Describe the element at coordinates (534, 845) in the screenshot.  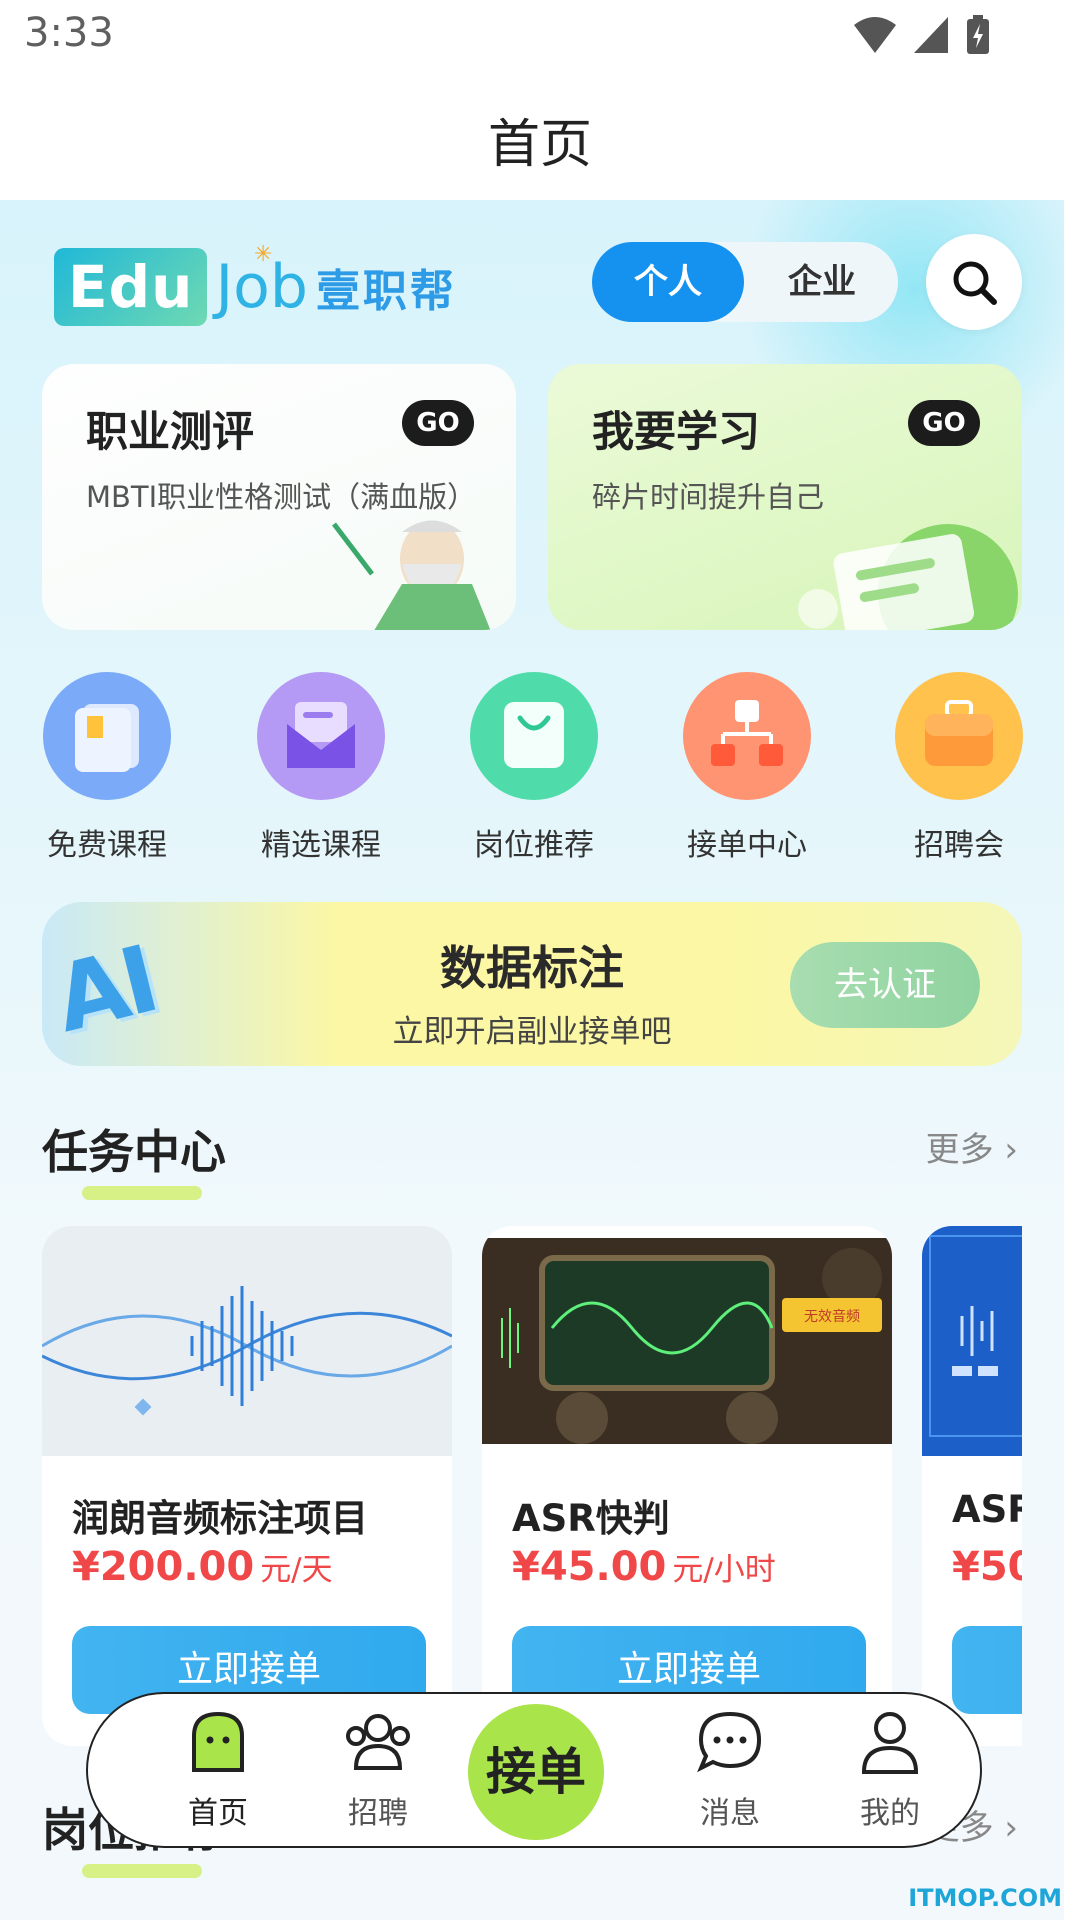
I see `shortcut-label: 岗位推荐` at that location.